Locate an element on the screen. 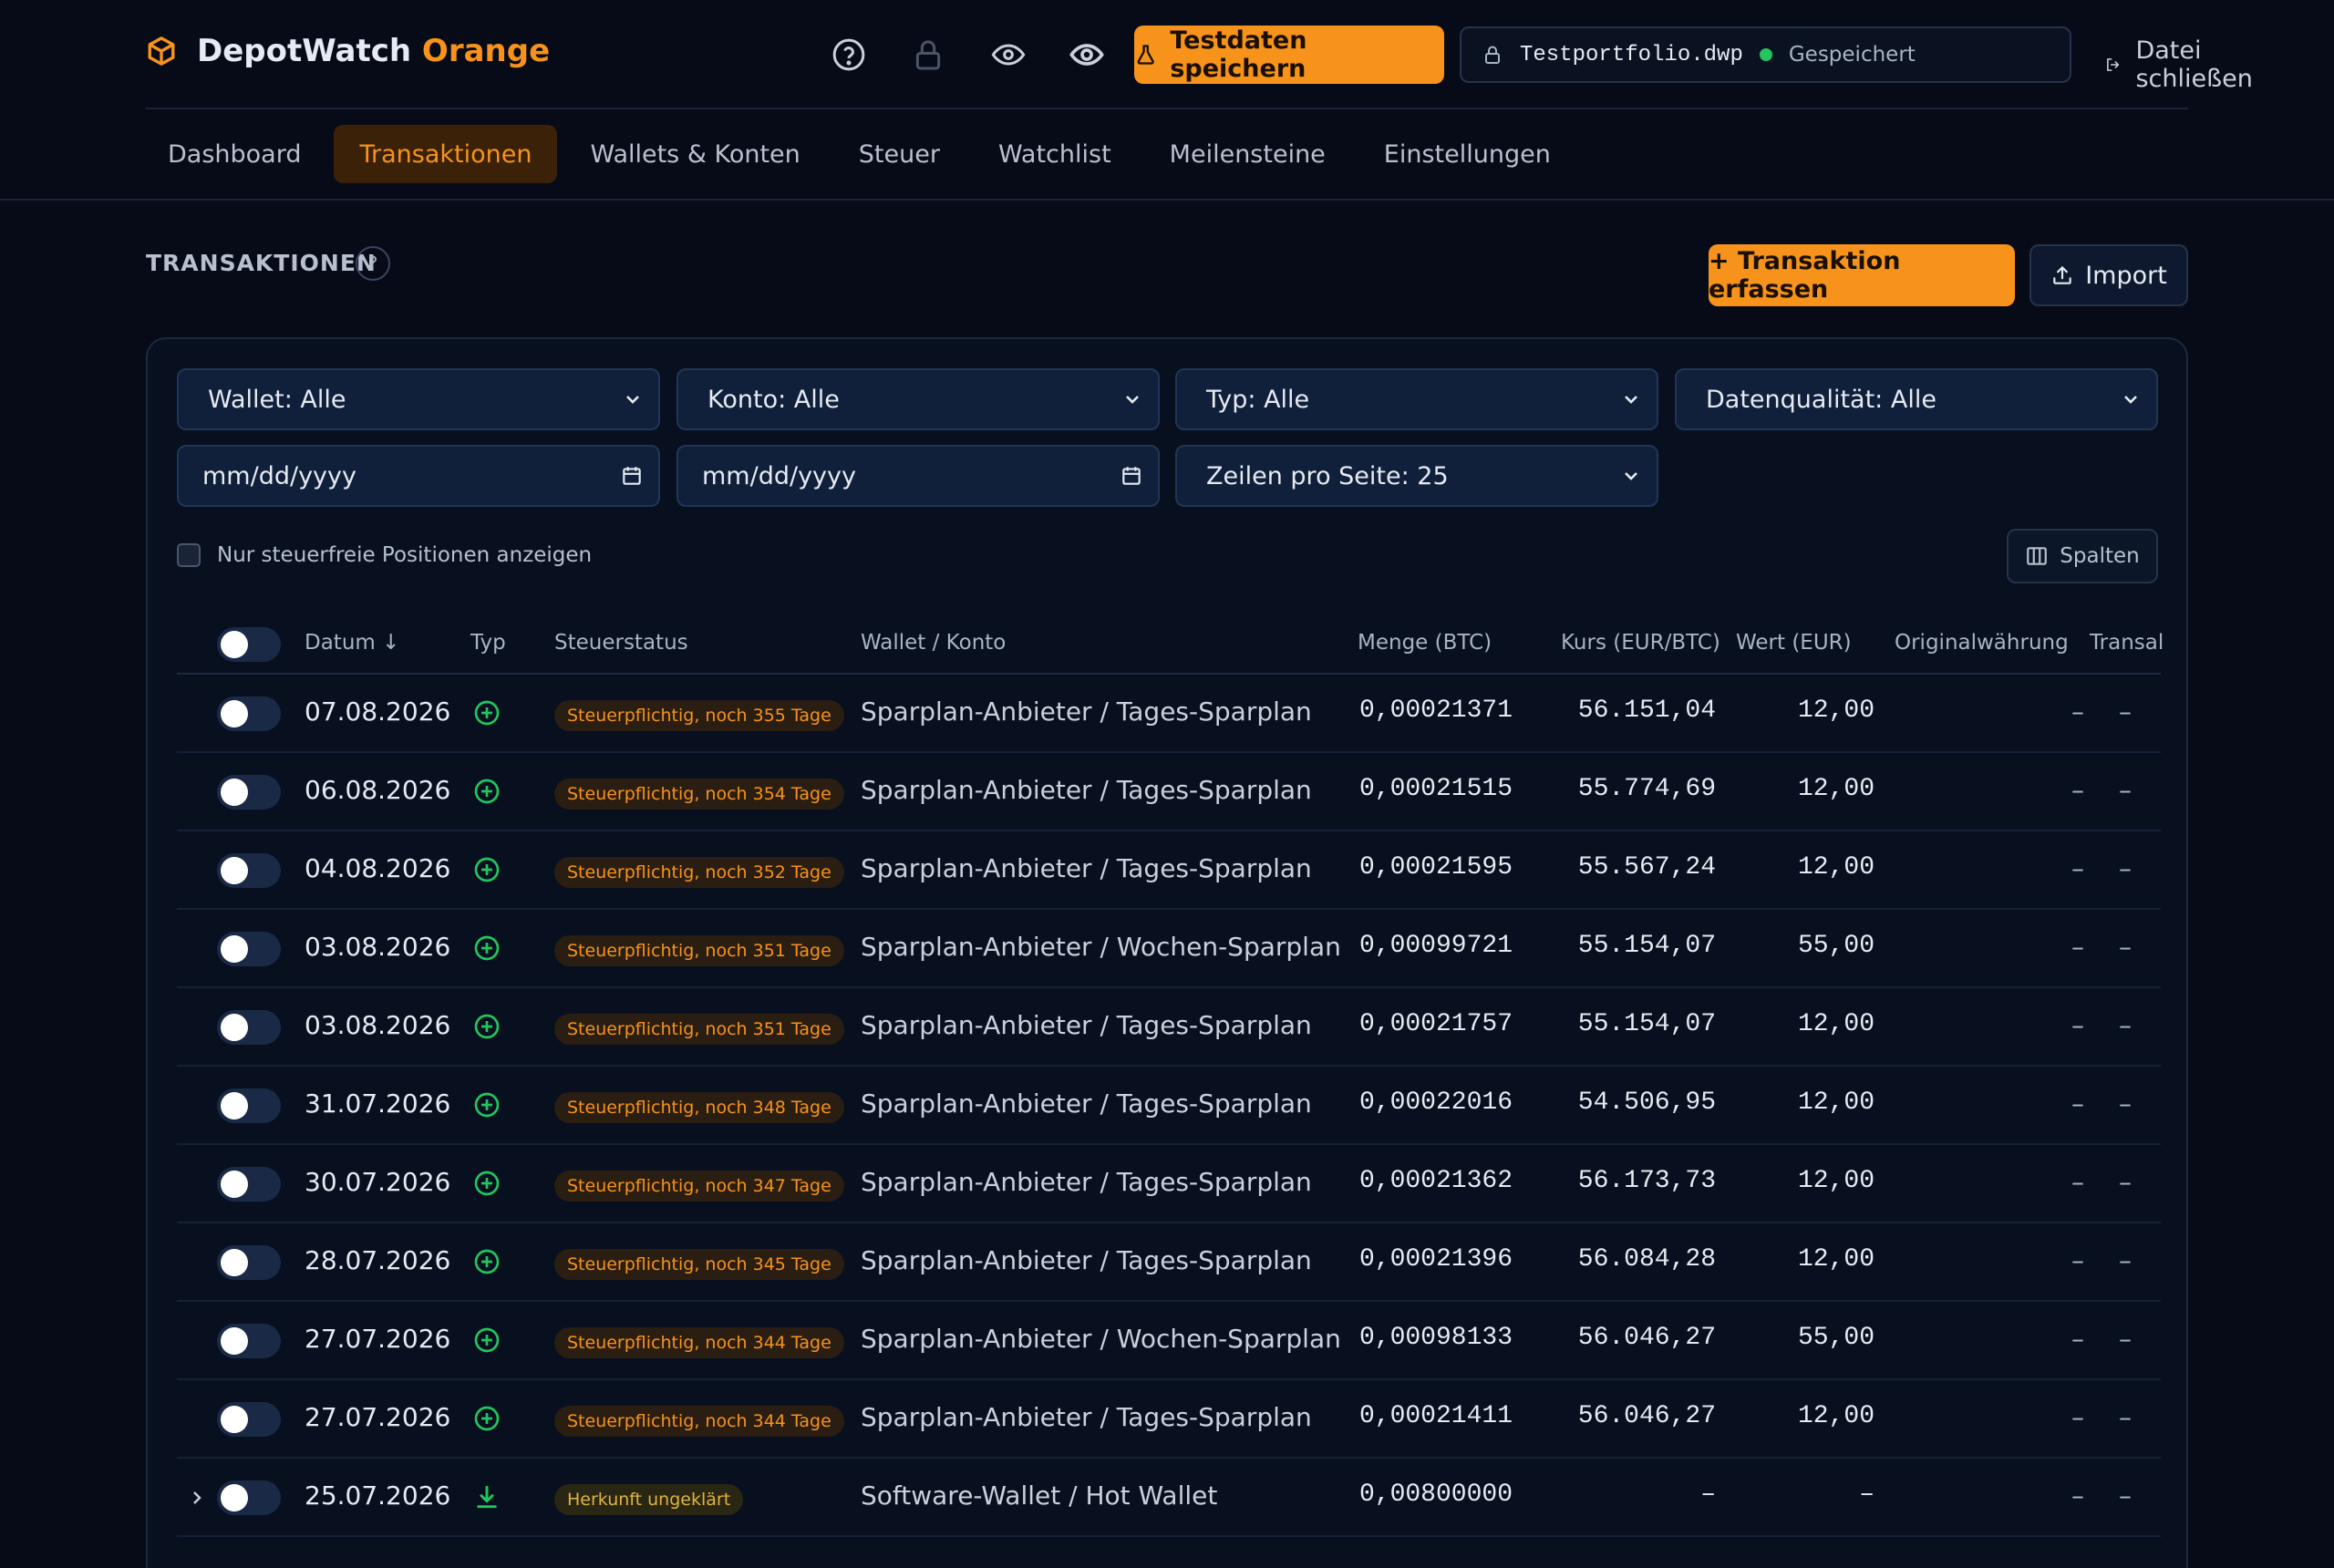 The height and width of the screenshot is (1568, 2334). row-menge: 0,00021515 is located at coordinates (1435, 789).